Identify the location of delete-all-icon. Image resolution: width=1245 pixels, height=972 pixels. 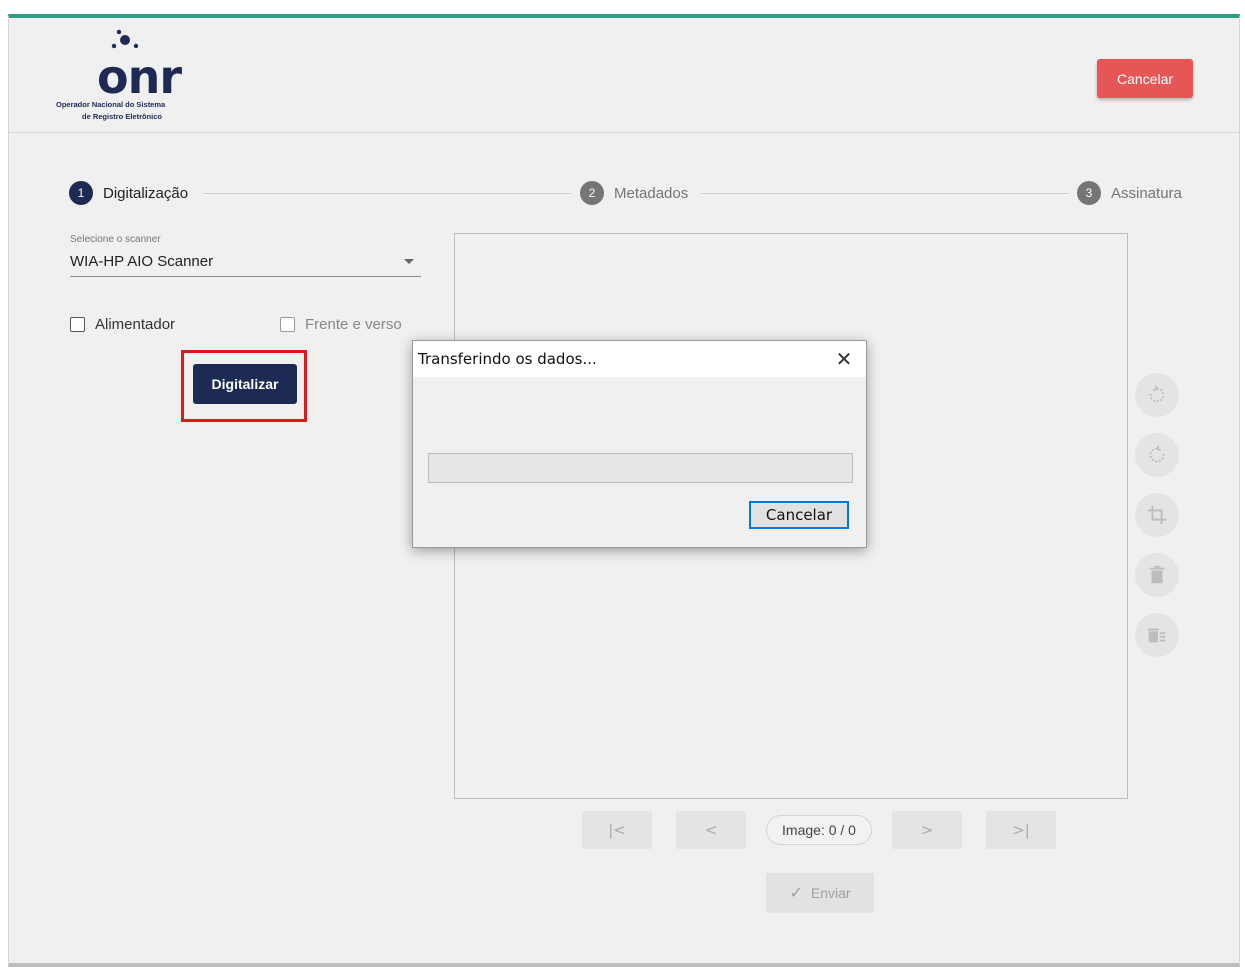
(1156, 635).